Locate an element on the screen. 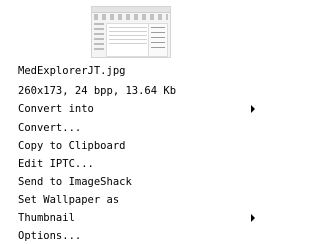  thumbnail-toolbar is located at coordinates (131, 17).